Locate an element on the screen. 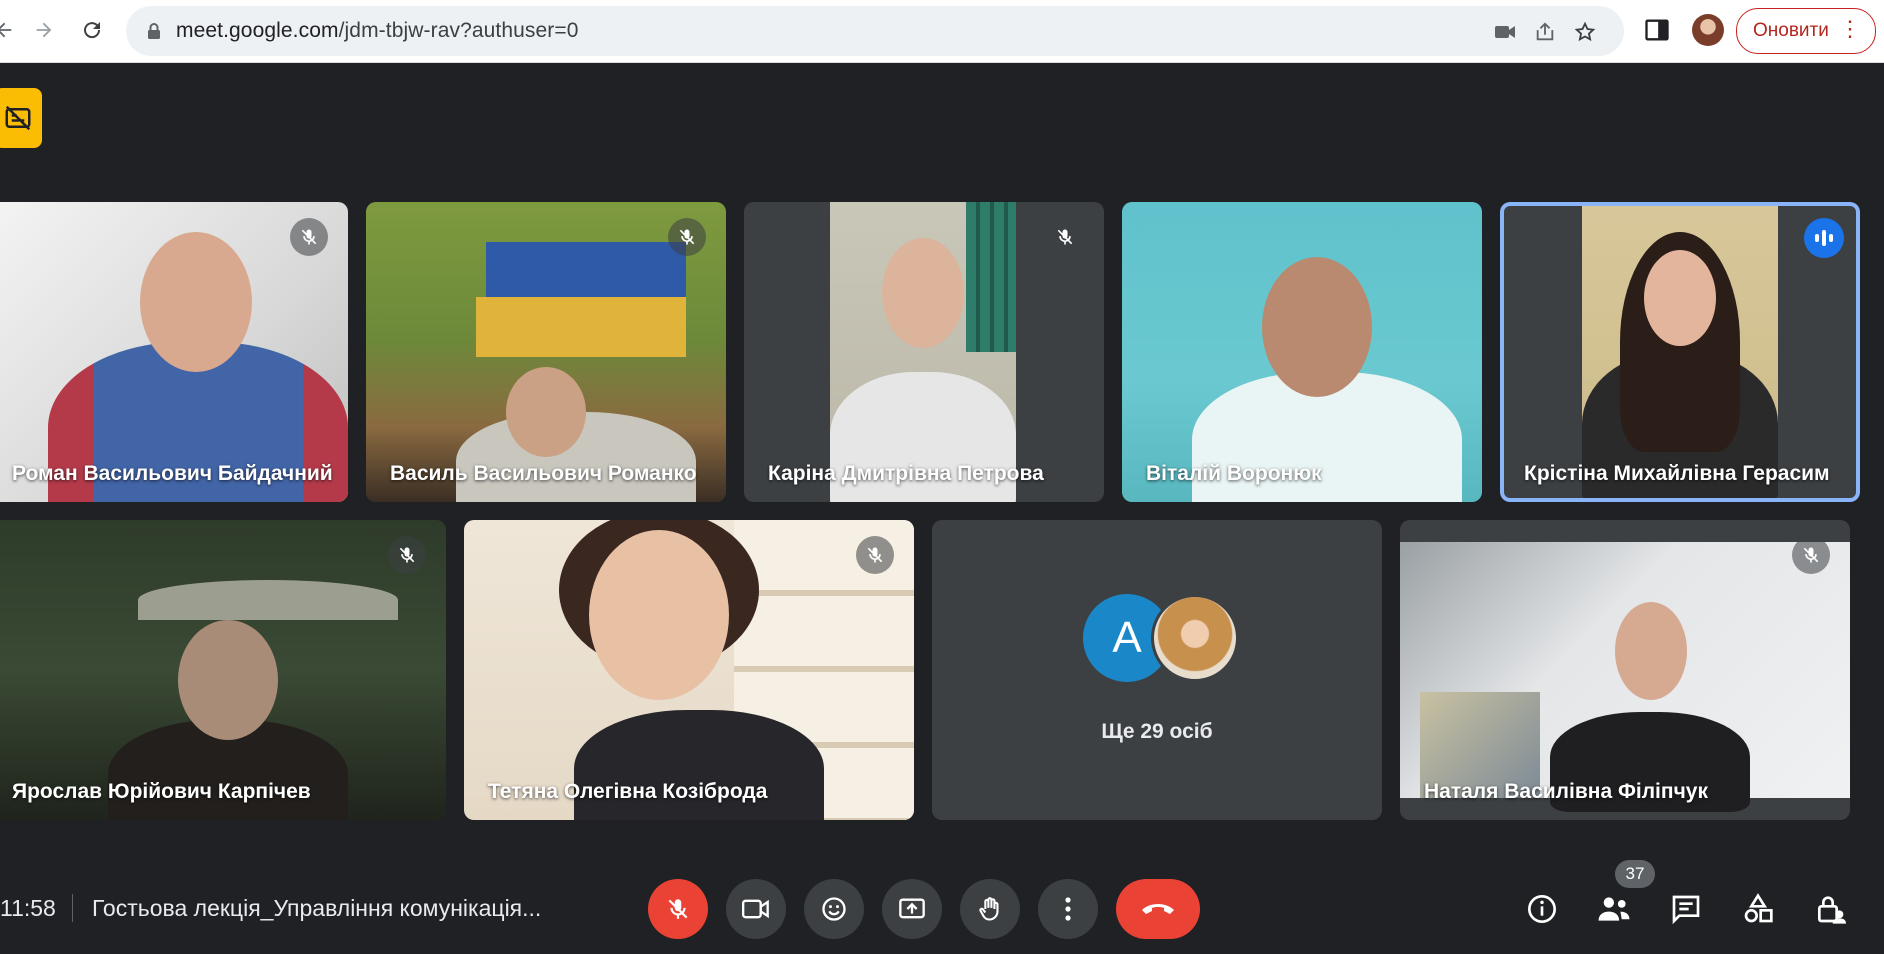  landscape-video is located at coordinates (1625, 677).